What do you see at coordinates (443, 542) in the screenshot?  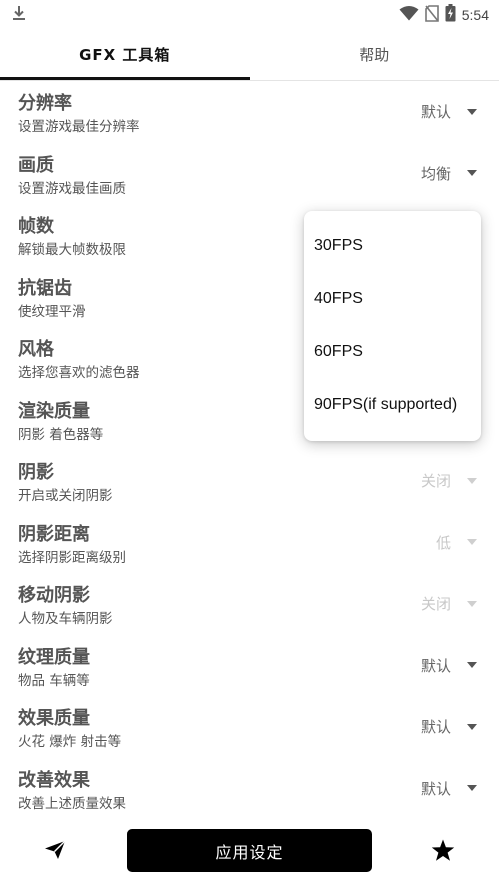 I see `select-value: 低` at bounding box center [443, 542].